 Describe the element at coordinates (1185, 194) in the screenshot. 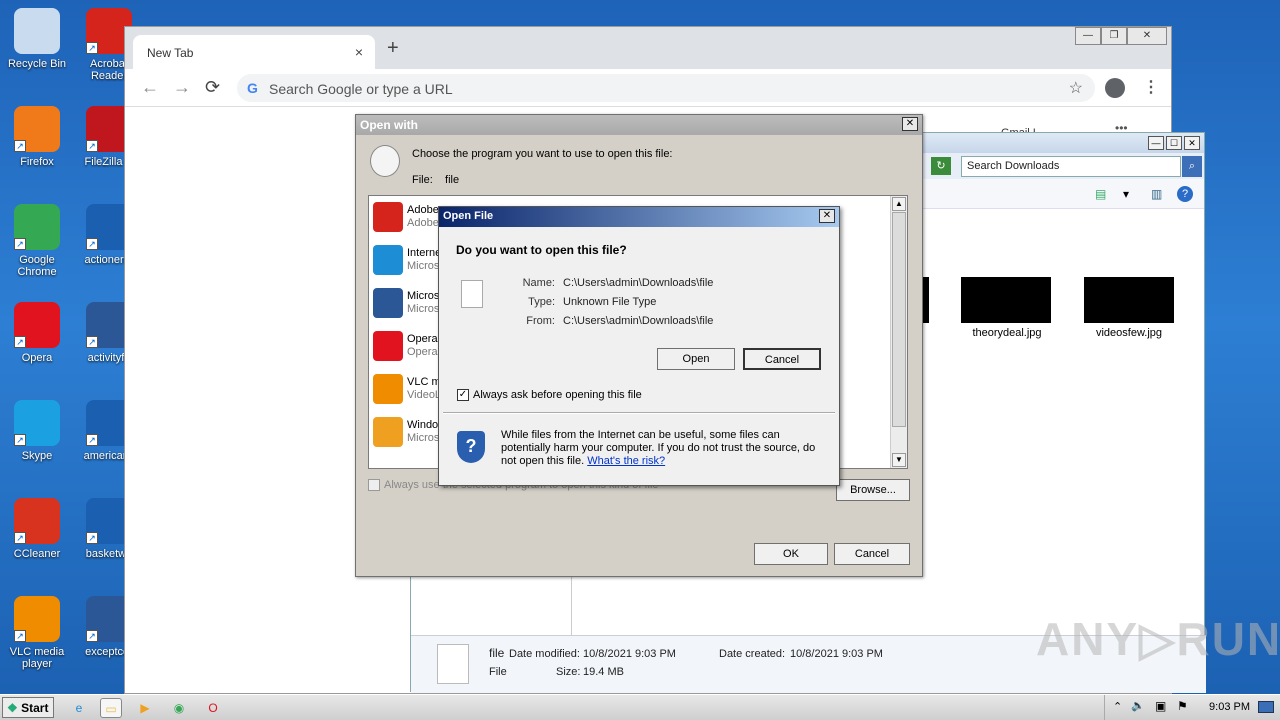

I see `help-icon: ?` at that location.